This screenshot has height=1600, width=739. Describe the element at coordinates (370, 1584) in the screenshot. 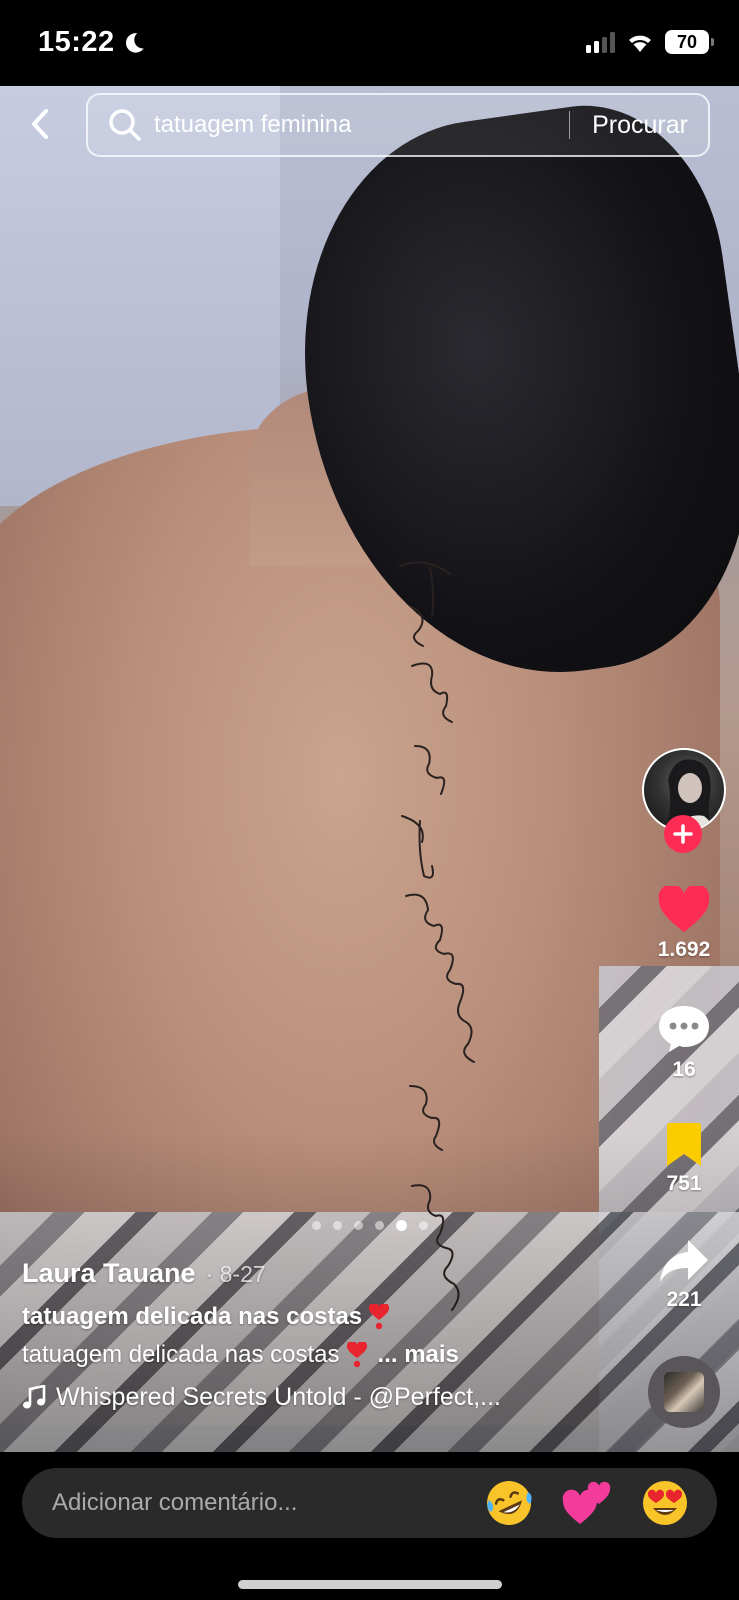

I see `home-indicator` at that location.